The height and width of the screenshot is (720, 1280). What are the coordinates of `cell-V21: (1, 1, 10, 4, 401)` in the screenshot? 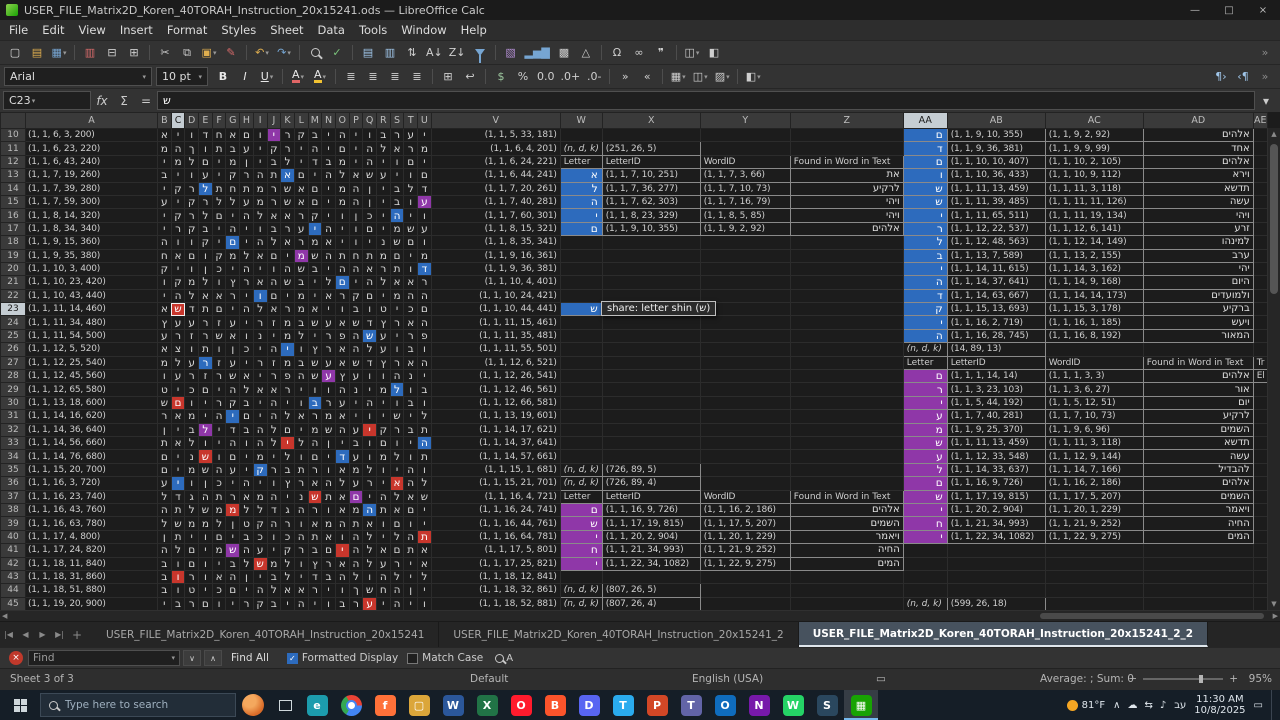 It's located at (495, 282).